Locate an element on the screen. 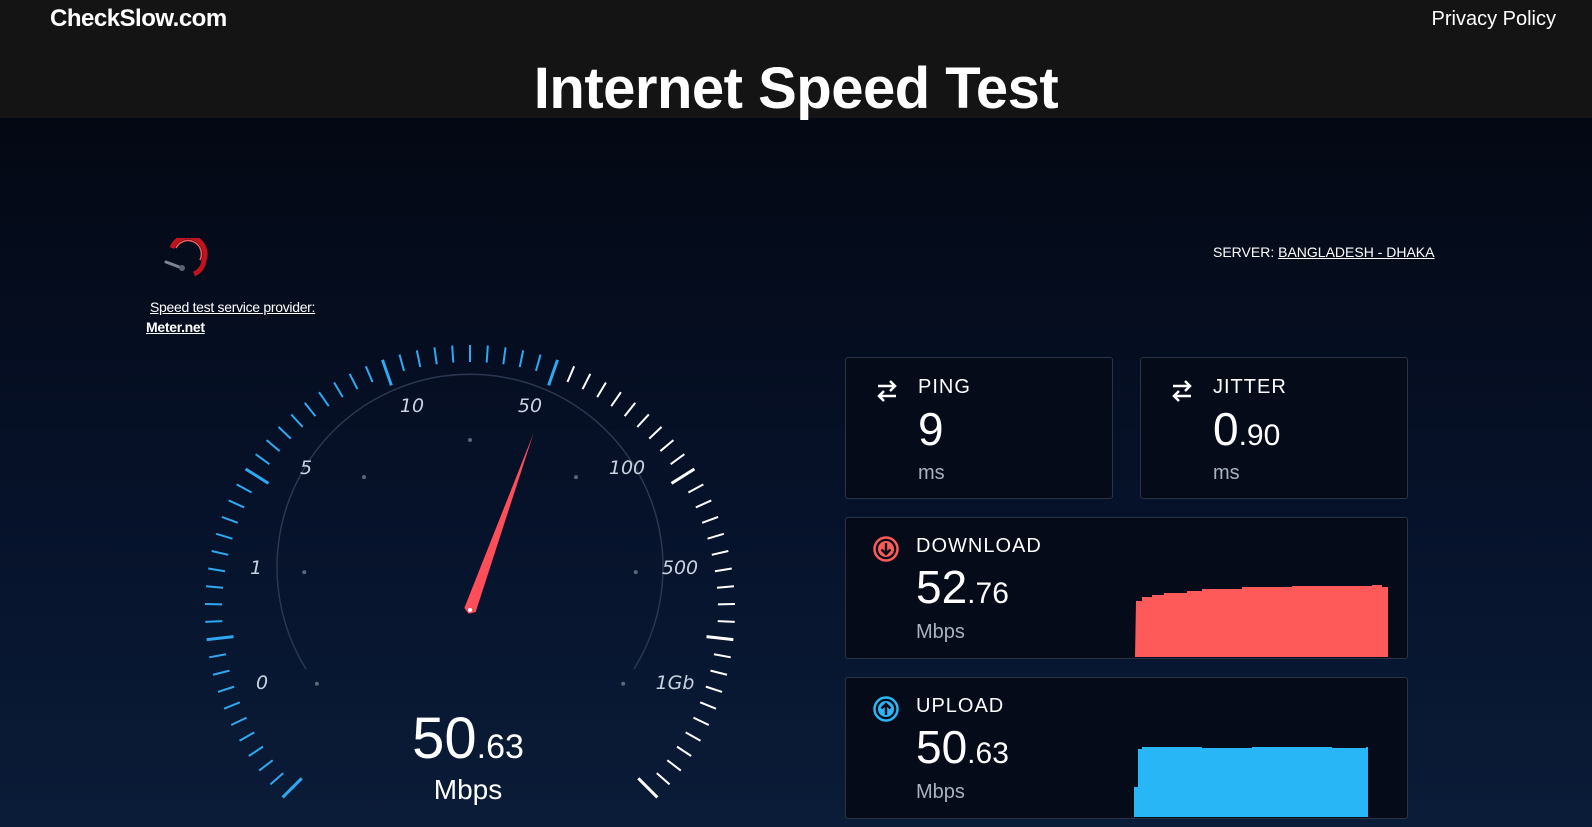 This screenshot has height=827, width=1592. gauge-inner-arc is located at coordinates (470, 521).